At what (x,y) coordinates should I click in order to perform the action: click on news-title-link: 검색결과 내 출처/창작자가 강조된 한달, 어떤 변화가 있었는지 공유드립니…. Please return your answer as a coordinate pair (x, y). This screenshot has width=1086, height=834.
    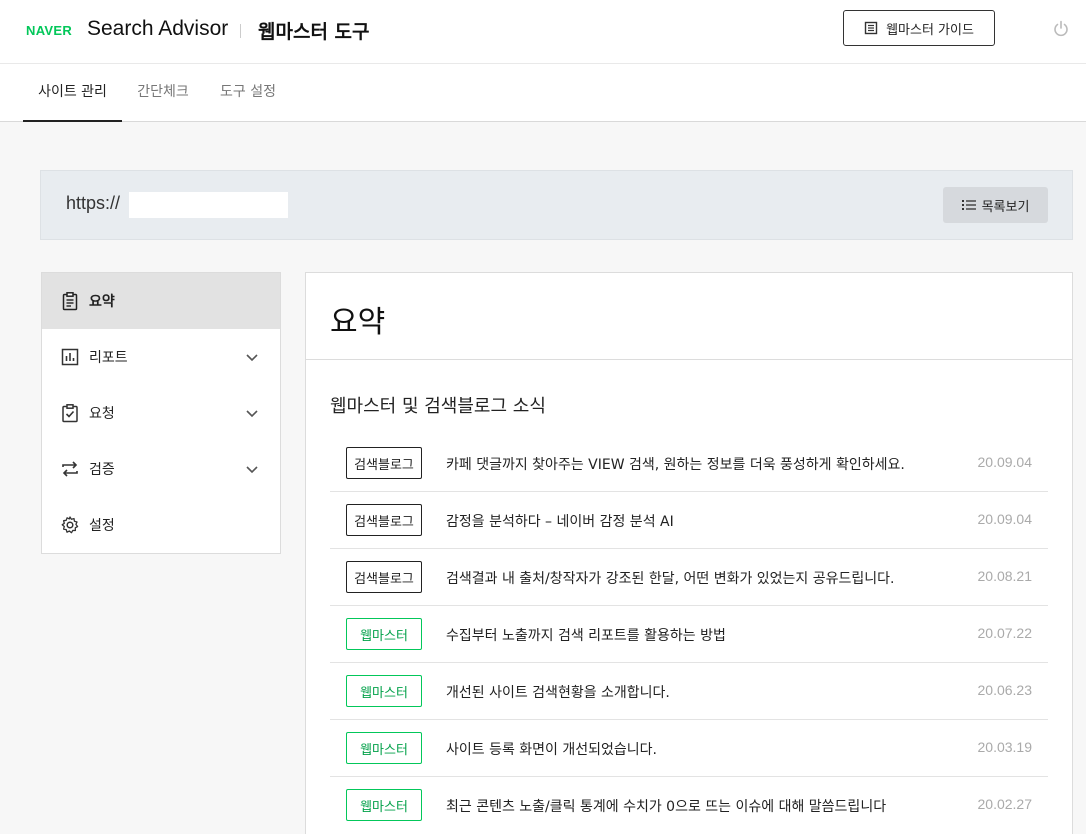
    Looking at the image, I should click on (670, 578).